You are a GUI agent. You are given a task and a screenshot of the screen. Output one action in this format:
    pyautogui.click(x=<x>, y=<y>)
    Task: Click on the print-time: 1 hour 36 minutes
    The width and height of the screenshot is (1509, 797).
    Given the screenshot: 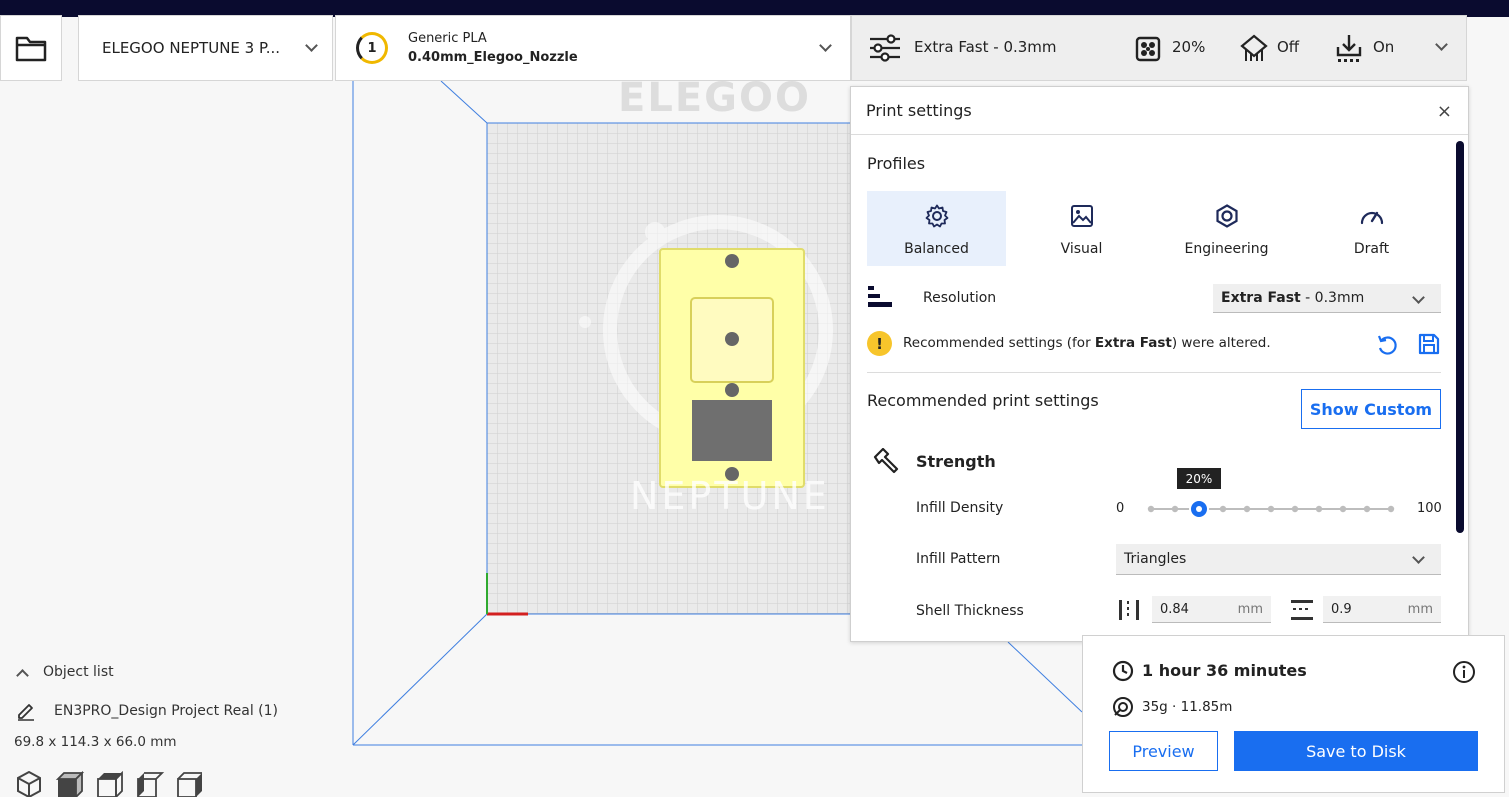 What is the action you would take?
    pyautogui.click(x=1224, y=670)
    